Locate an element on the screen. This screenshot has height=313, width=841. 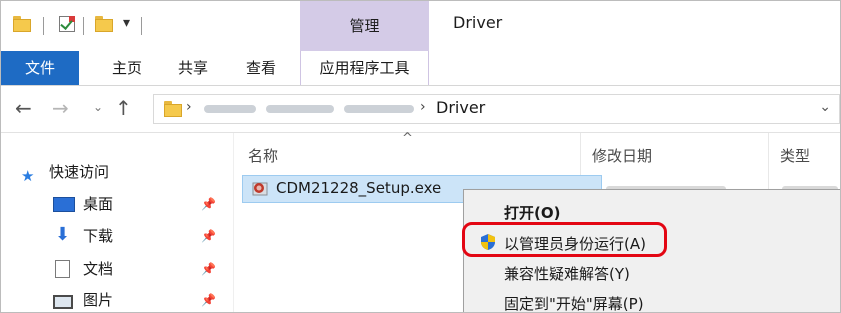
tab-application-tools: 应用程序工具 is located at coordinates (364, 68).